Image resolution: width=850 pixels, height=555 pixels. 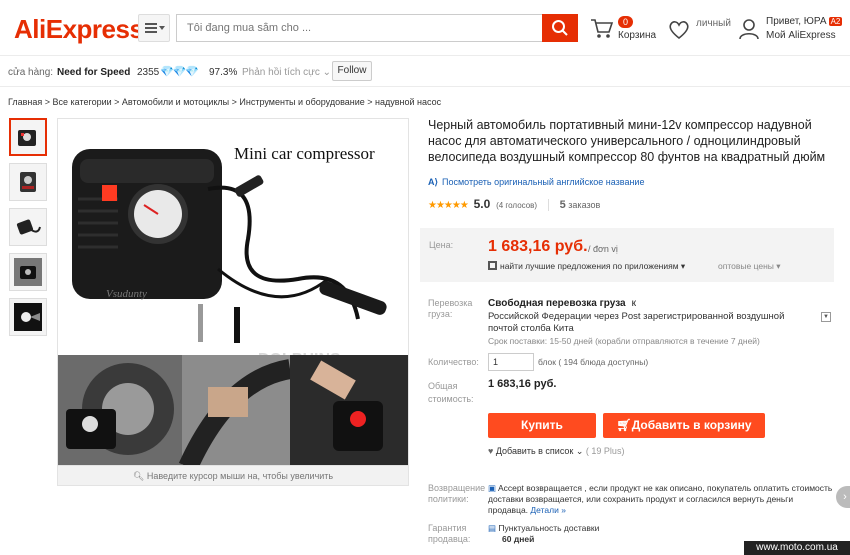 What do you see at coordinates (449, 533) in the screenshot?
I see `seller-guarantee-label: Гарантия продавца:` at bounding box center [449, 533].